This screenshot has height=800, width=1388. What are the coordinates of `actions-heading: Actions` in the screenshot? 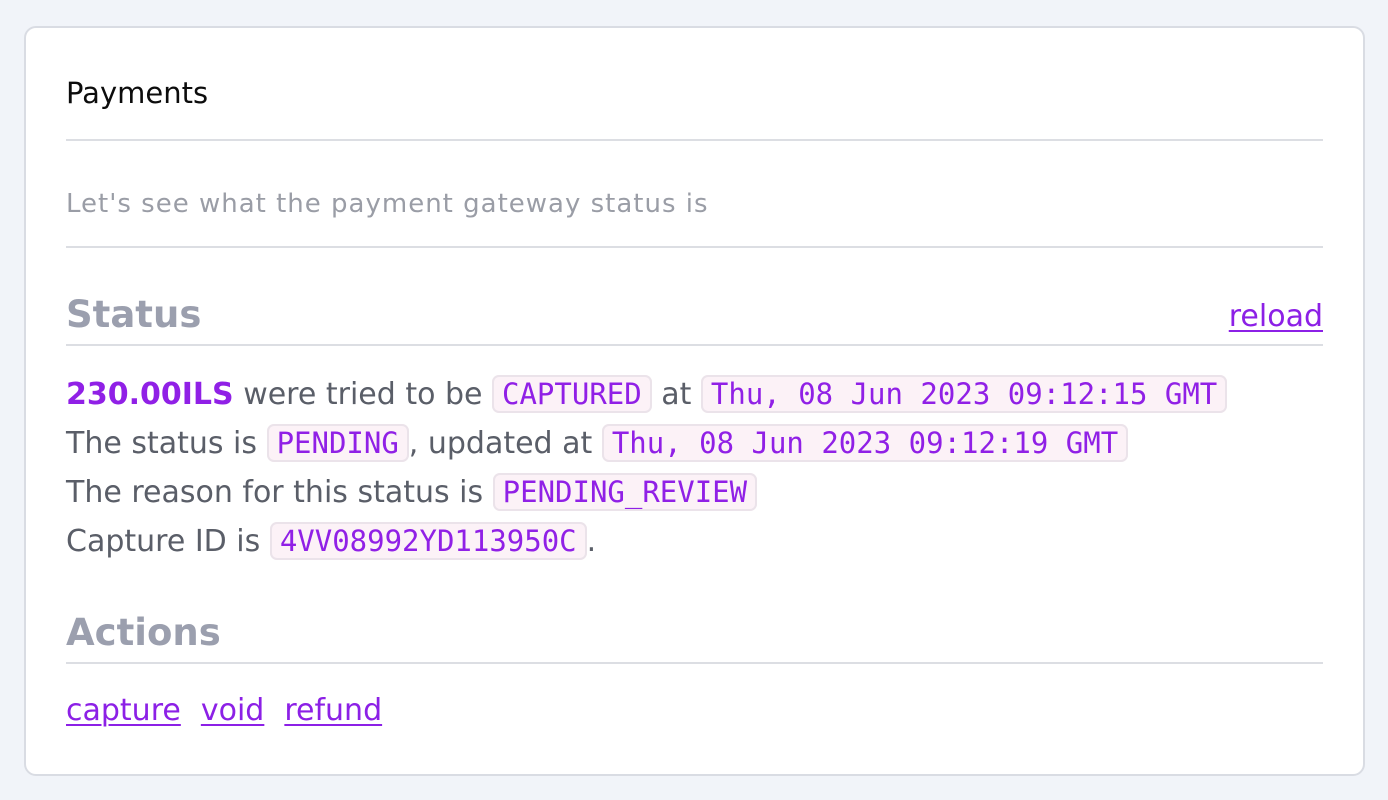 It's located at (143, 632).